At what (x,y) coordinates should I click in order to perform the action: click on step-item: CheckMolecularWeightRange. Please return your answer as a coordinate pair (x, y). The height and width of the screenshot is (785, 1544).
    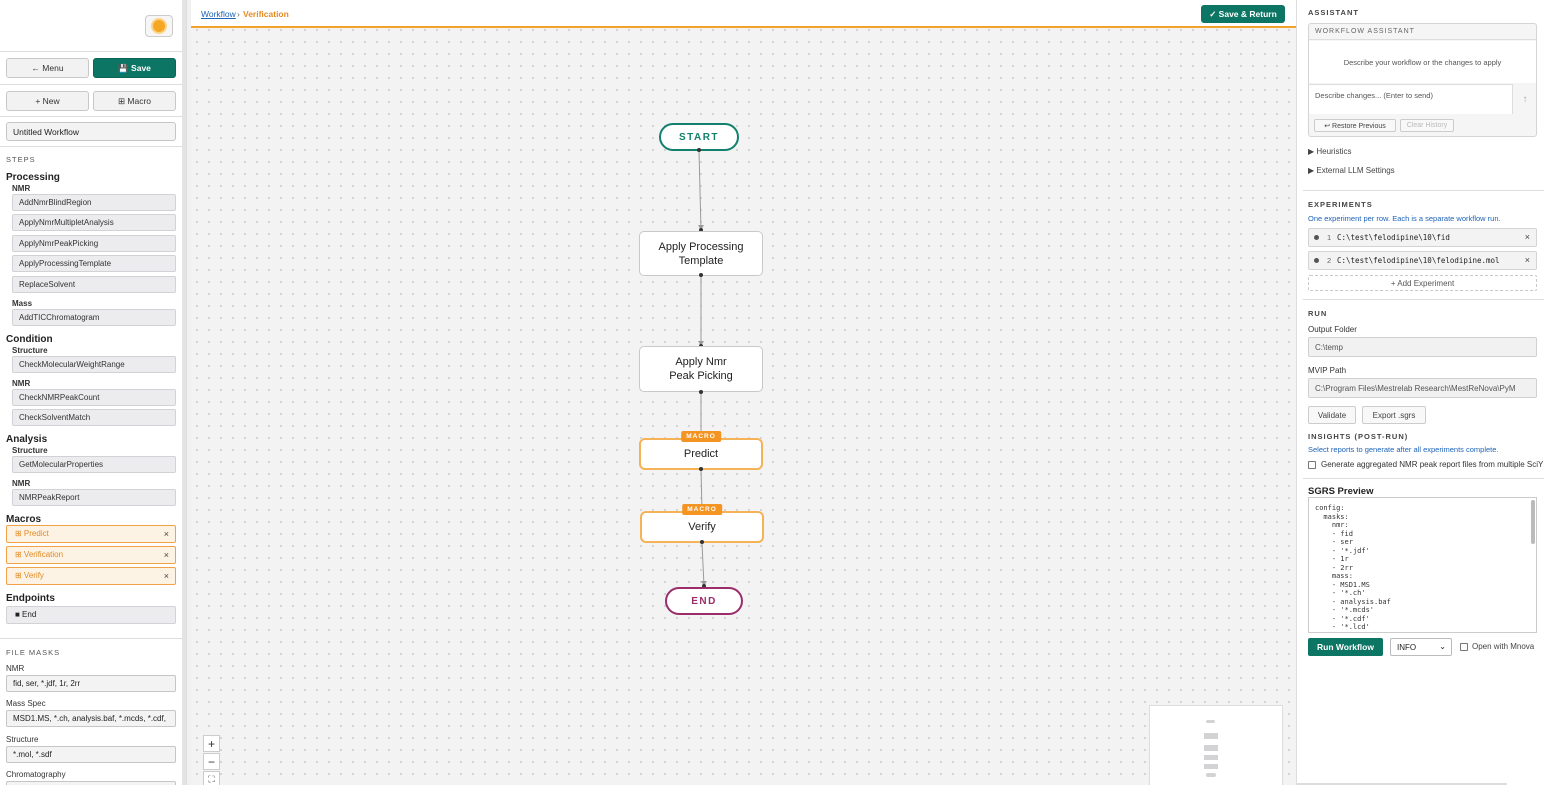
    Looking at the image, I should click on (94, 364).